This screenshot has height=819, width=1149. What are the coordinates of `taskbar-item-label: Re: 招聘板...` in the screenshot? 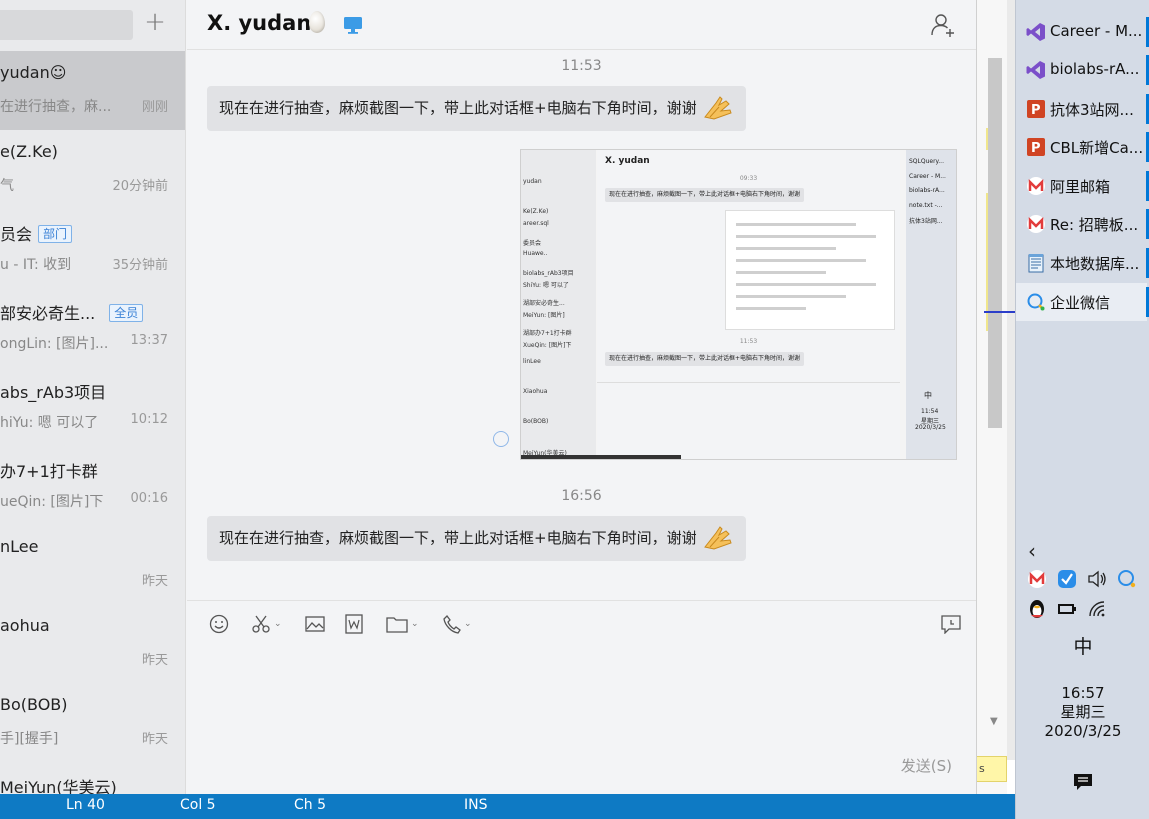 It's located at (1094, 225).